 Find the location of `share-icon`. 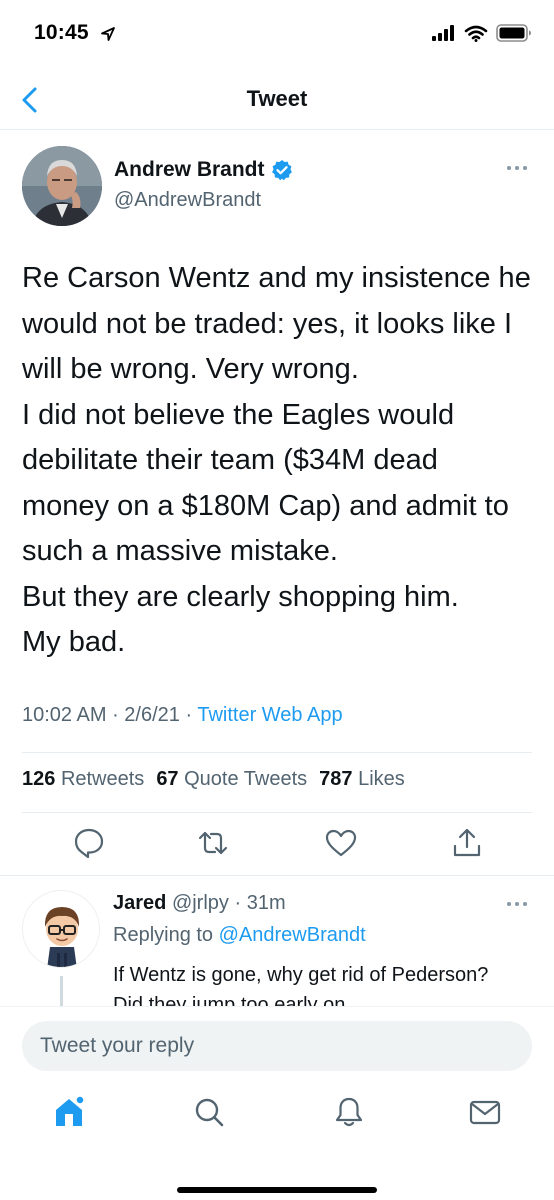

share-icon is located at coordinates (467, 843).